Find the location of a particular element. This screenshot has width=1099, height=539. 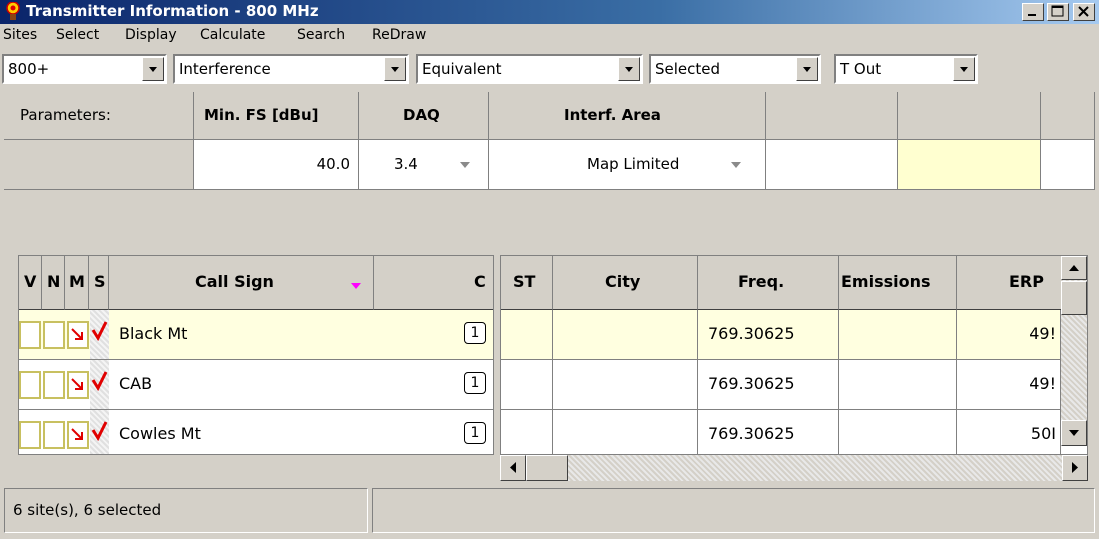

col-v: V is located at coordinates (30, 283).